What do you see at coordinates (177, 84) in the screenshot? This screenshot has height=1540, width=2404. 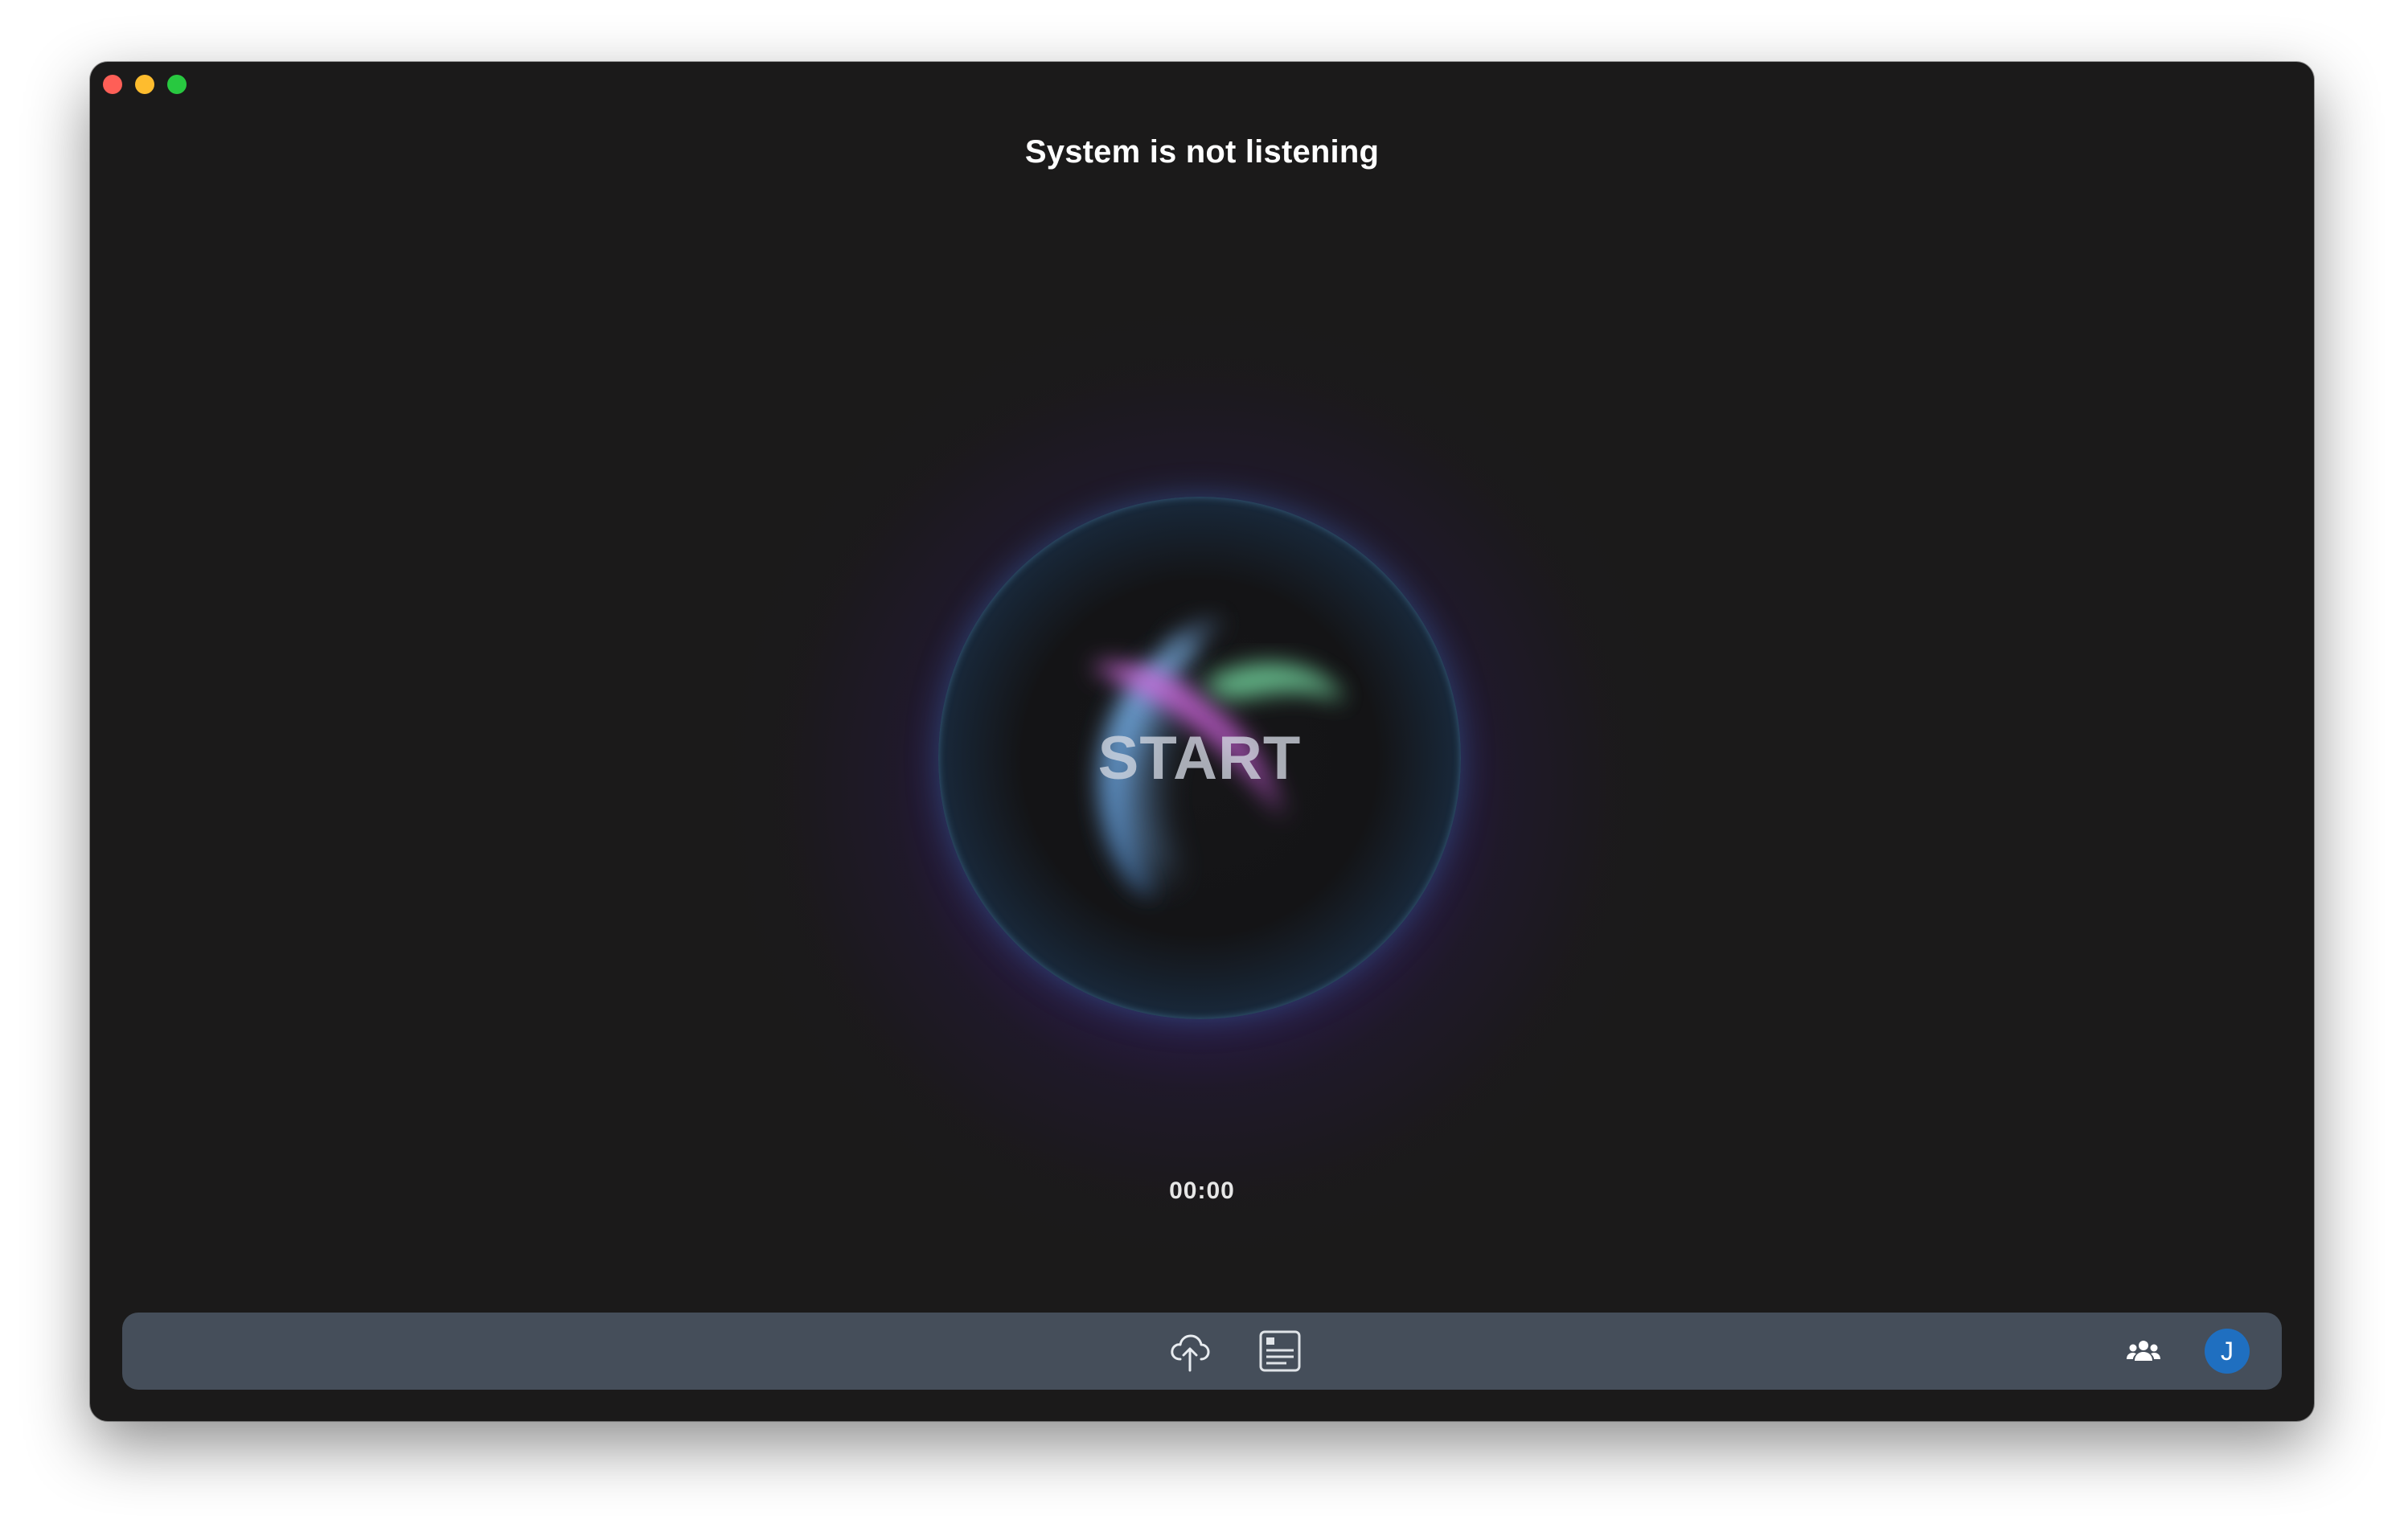 I see `maximize-window-button` at bounding box center [177, 84].